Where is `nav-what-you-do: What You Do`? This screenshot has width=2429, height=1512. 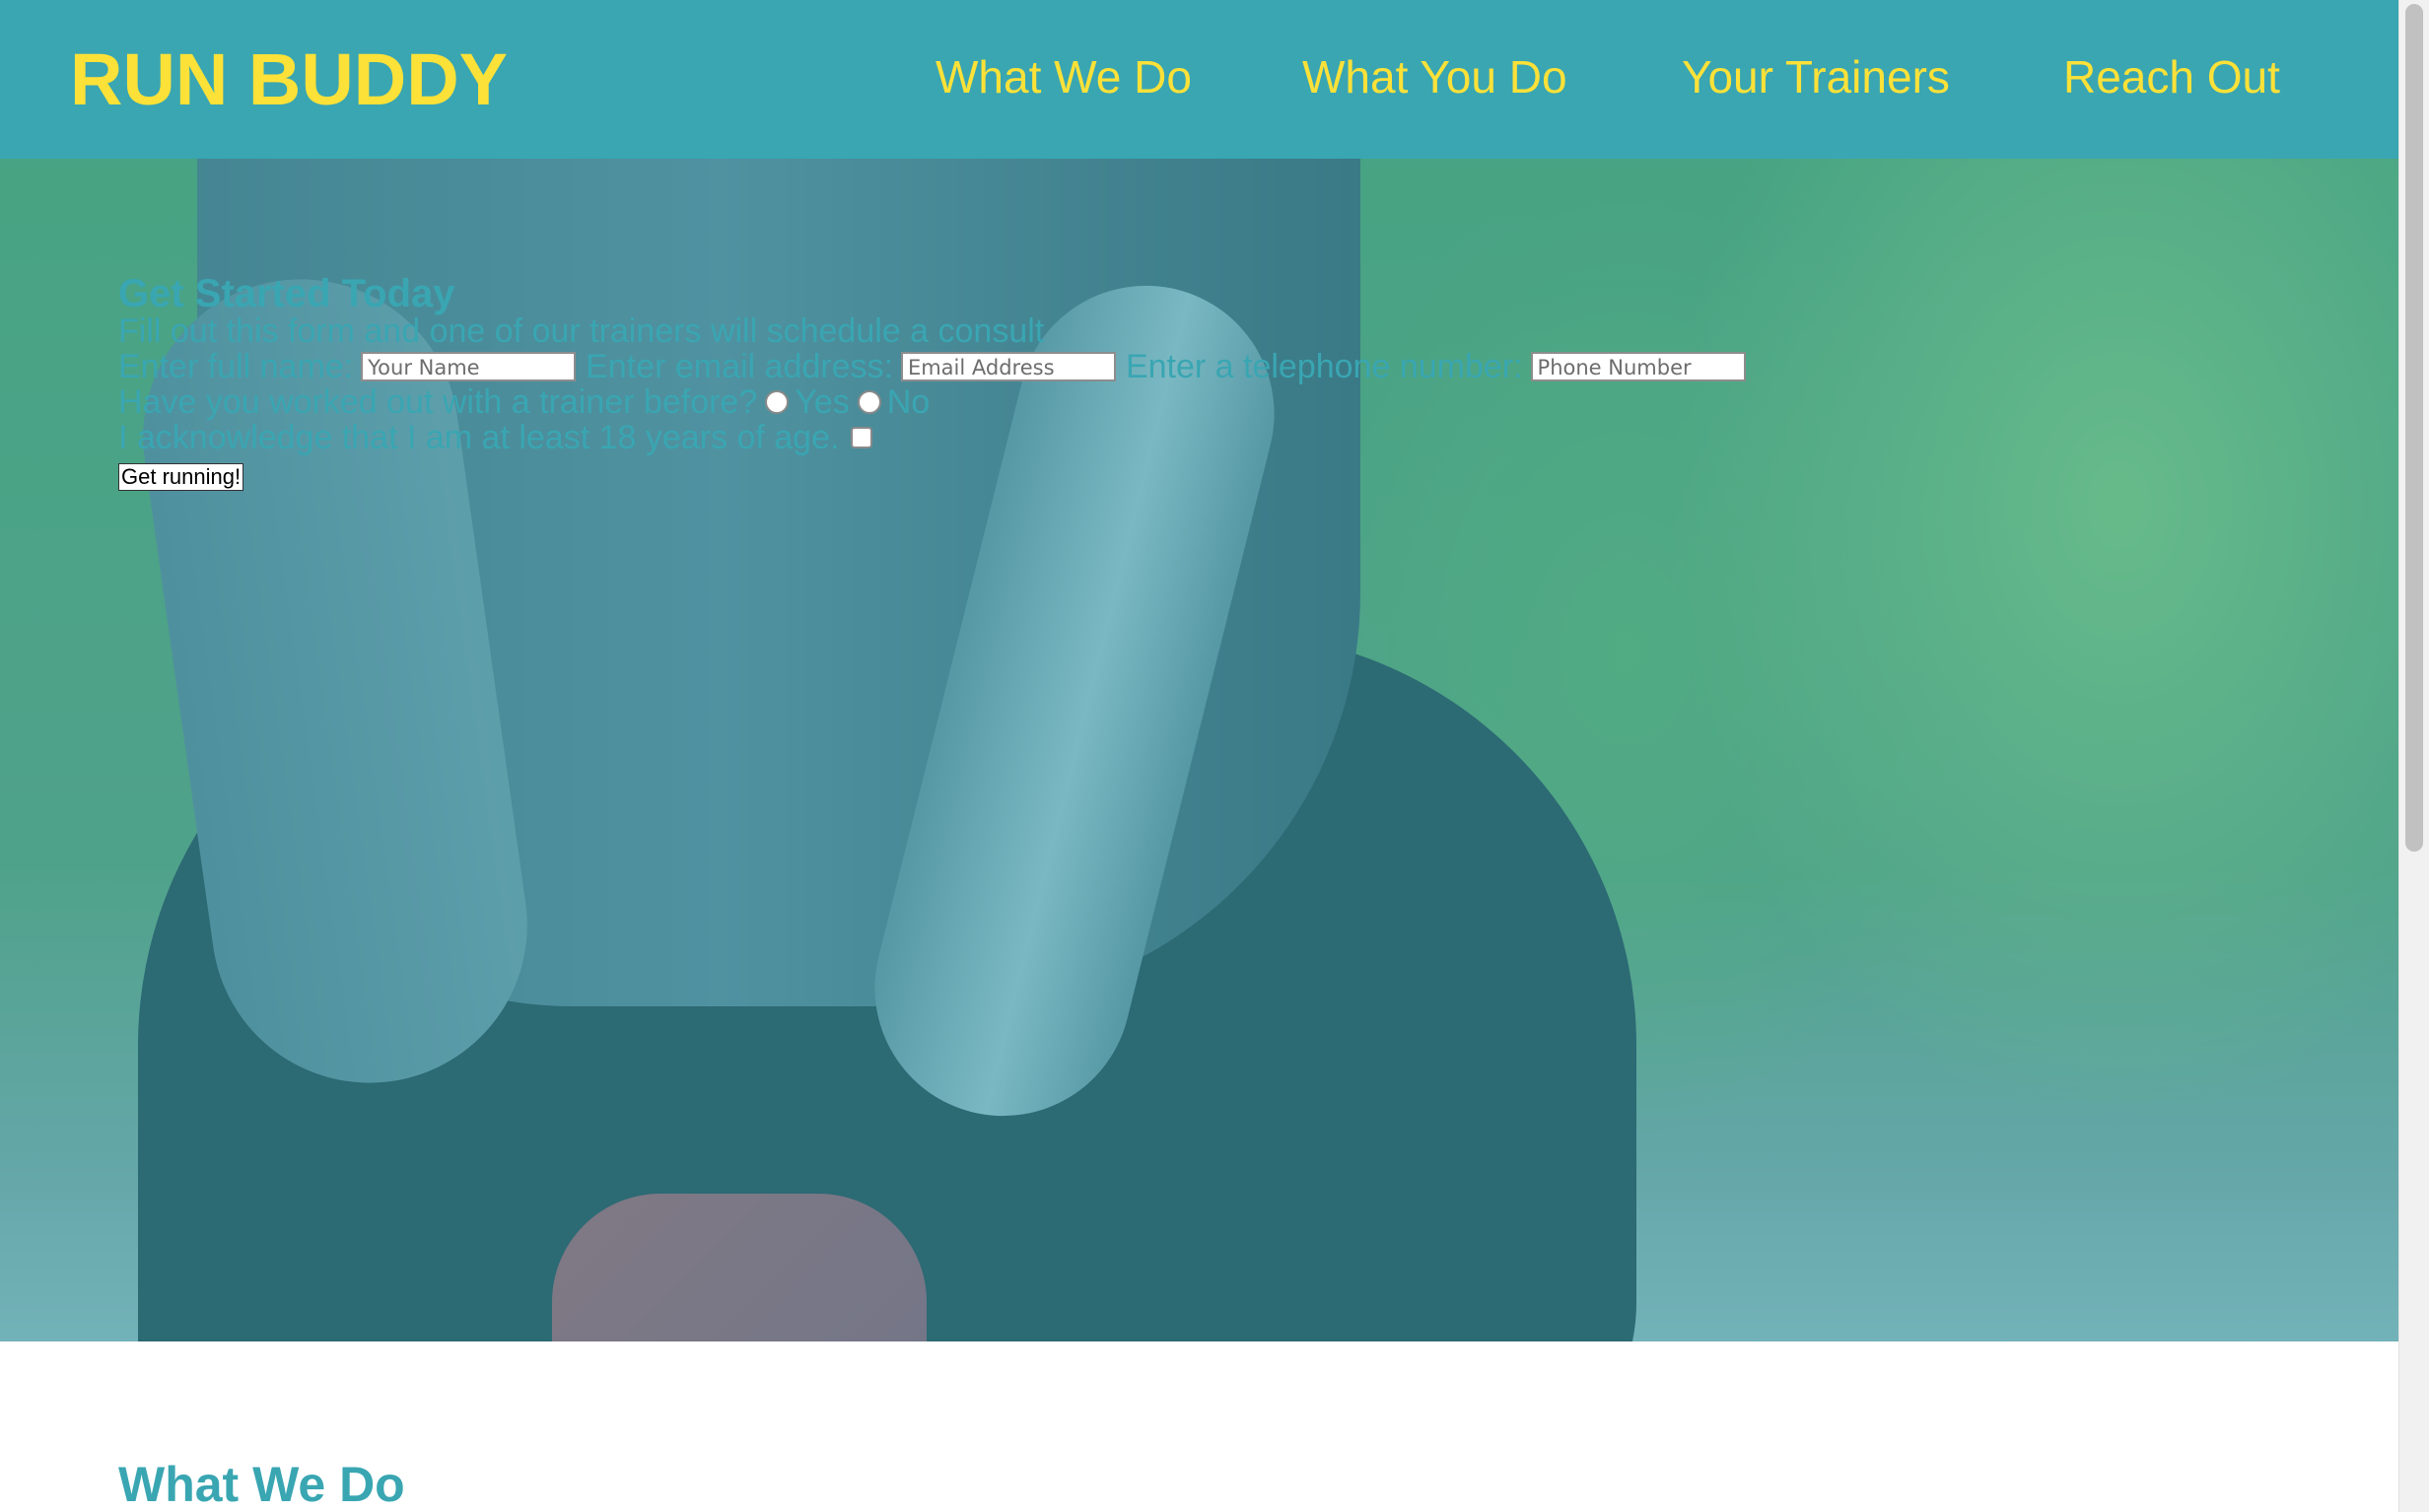 nav-what-you-do: What You Do is located at coordinates (1434, 76).